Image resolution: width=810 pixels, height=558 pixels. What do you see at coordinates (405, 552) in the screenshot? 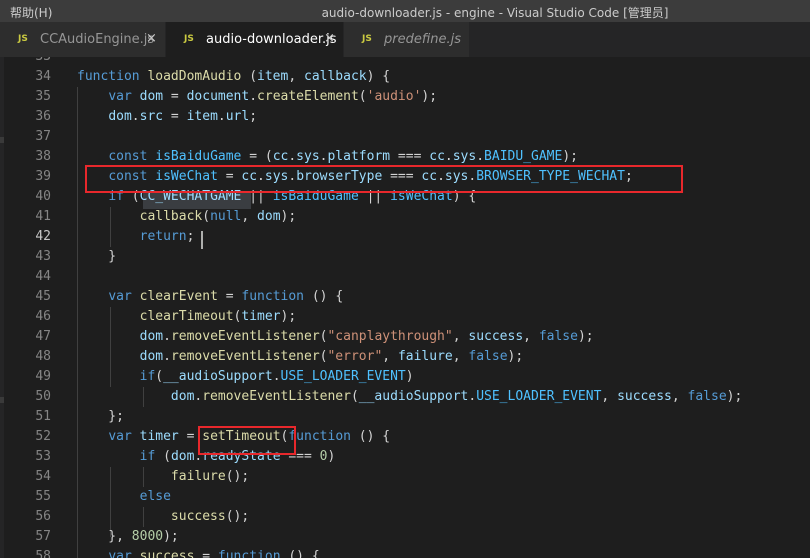
I see `code-line: 58 var success = function () {` at bounding box center [405, 552].